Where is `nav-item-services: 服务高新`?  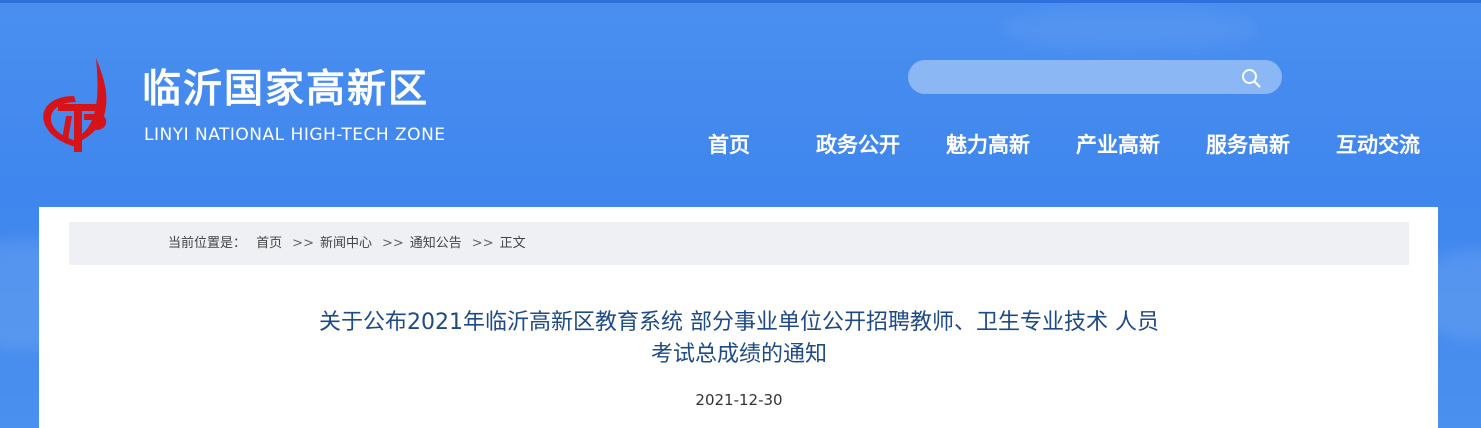 nav-item-services: 服务高新 is located at coordinates (1248, 145).